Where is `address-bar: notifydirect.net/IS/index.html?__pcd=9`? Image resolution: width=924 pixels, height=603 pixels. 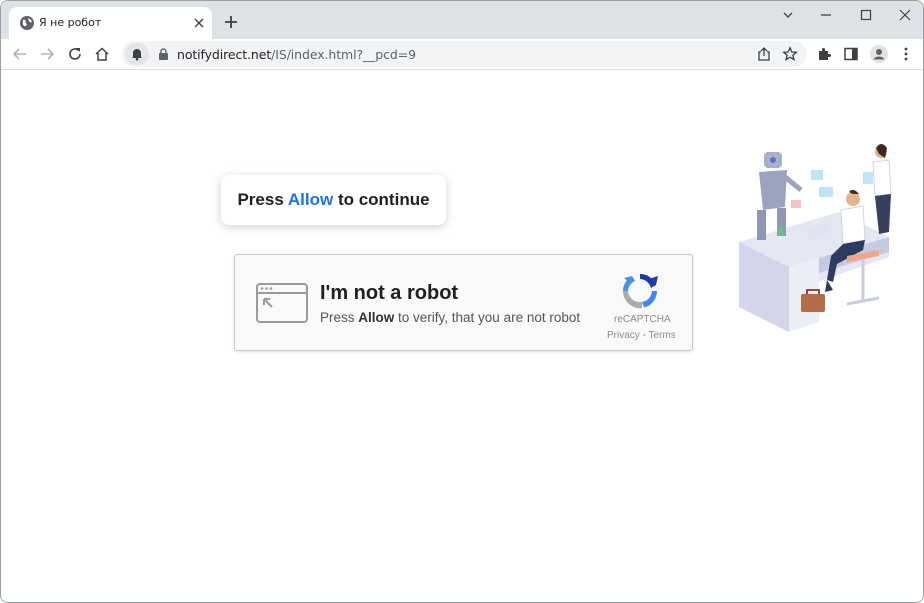 address-bar: notifydirect.net/IS/index.html?__pcd=9 is located at coordinates (464, 54).